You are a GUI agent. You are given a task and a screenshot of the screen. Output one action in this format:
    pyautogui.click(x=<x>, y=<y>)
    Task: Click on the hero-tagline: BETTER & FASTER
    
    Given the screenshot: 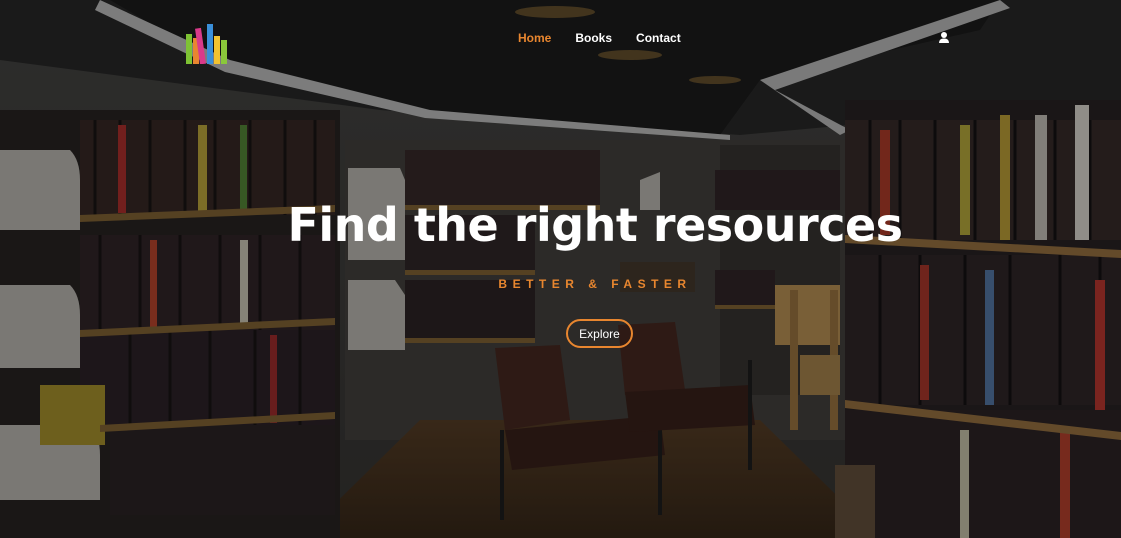 What is the action you would take?
    pyautogui.click(x=595, y=284)
    